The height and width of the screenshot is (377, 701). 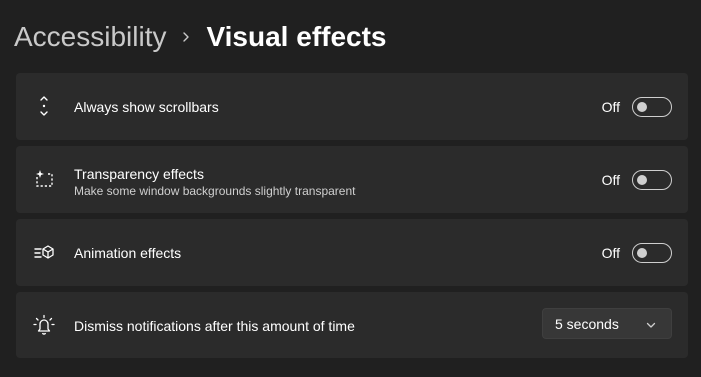 I want to click on setting-title: Animation effects, so click(x=128, y=253).